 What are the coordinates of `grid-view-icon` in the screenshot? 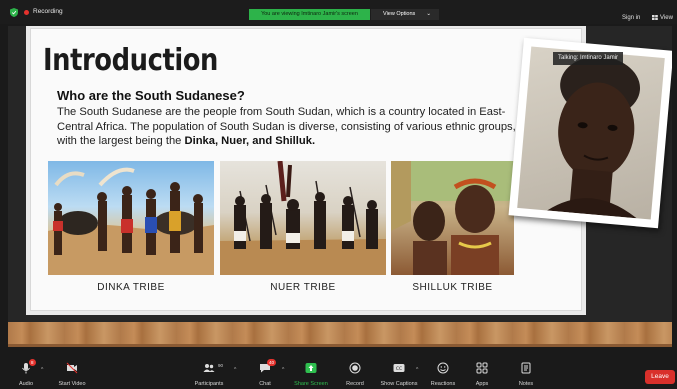 It's located at (655, 17).